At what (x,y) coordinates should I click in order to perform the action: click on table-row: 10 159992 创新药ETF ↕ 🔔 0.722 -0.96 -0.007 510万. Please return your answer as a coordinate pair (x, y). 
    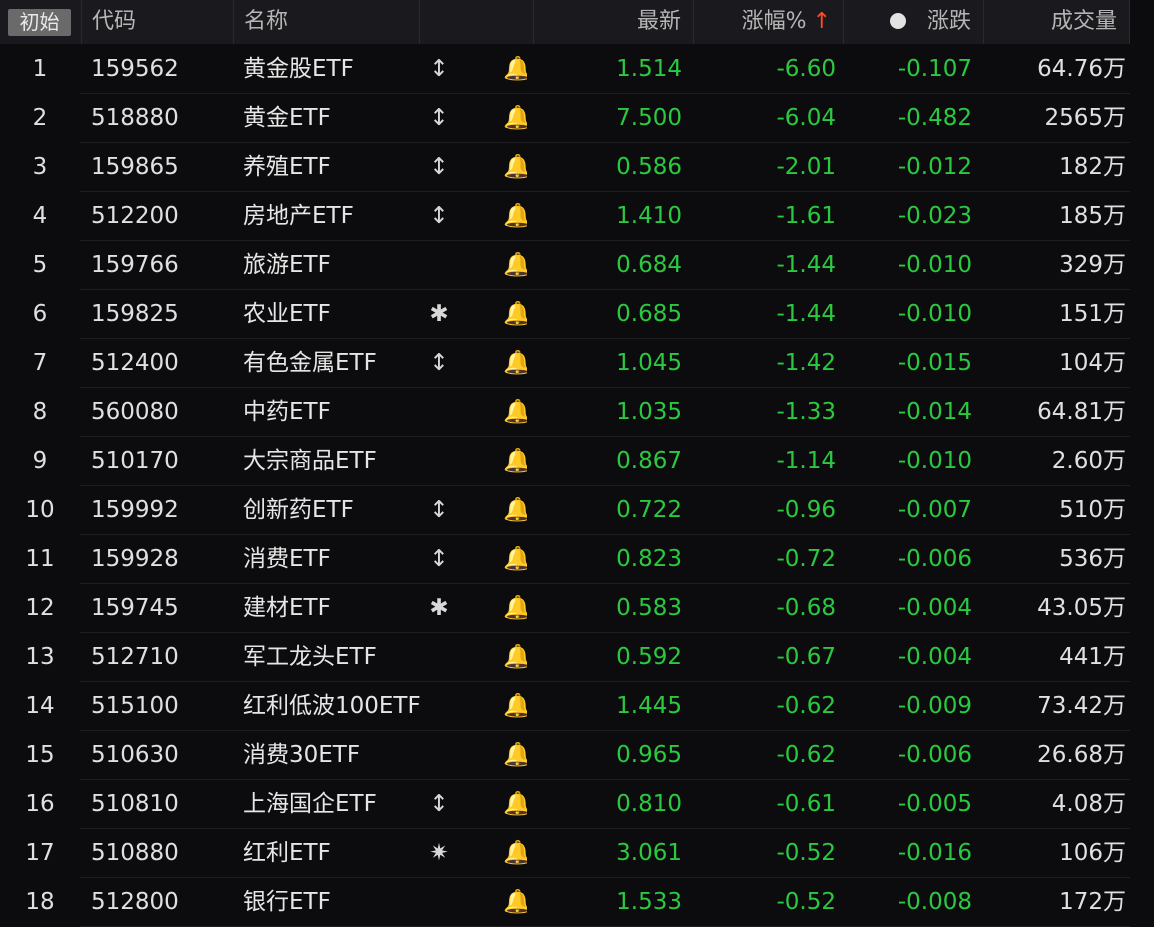
    Looking at the image, I should click on (577, 510).